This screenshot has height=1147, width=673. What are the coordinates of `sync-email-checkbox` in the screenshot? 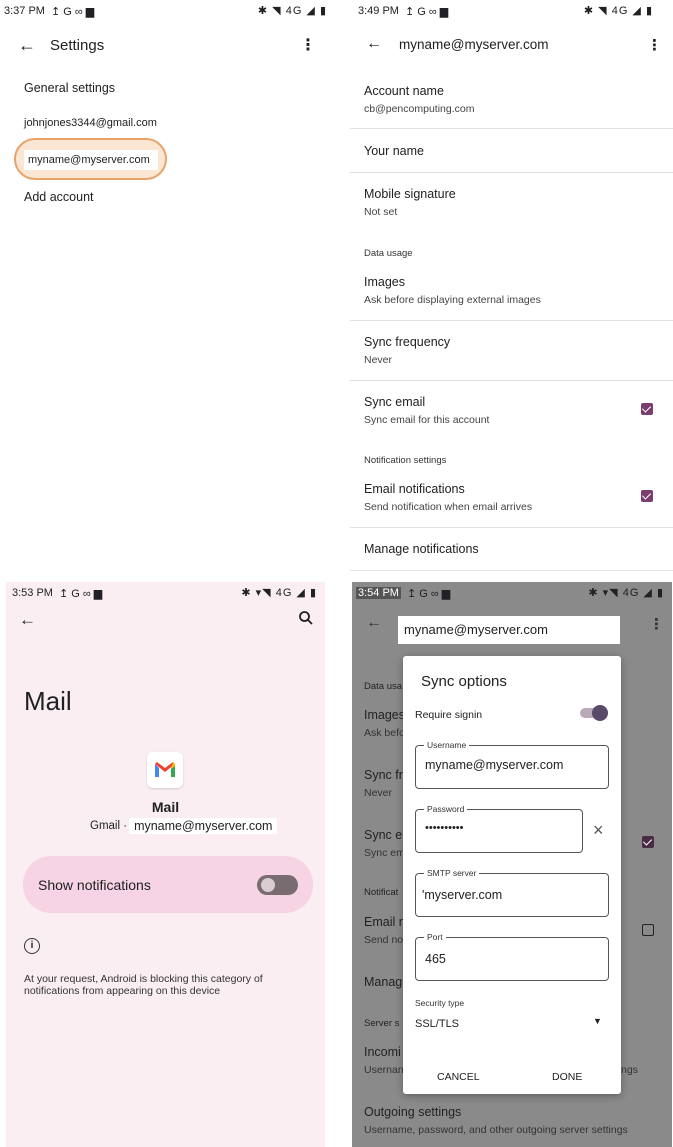 It's located at (647, 409).